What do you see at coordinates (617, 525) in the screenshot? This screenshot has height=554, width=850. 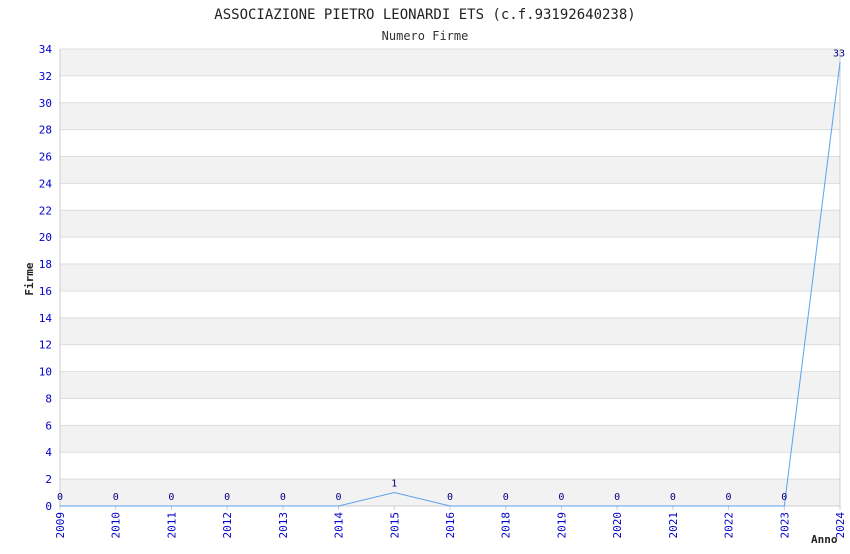 I see `x-tick-label: 2020` at bounding box center [617, 525].